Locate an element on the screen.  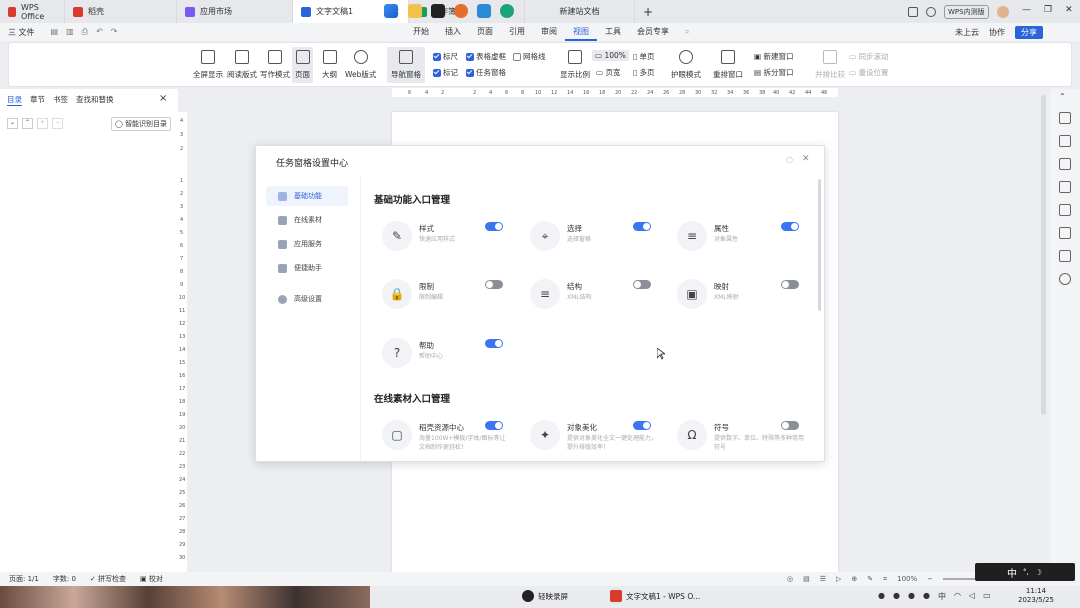
file-explorer-icon is located at coordinates (415, 11).